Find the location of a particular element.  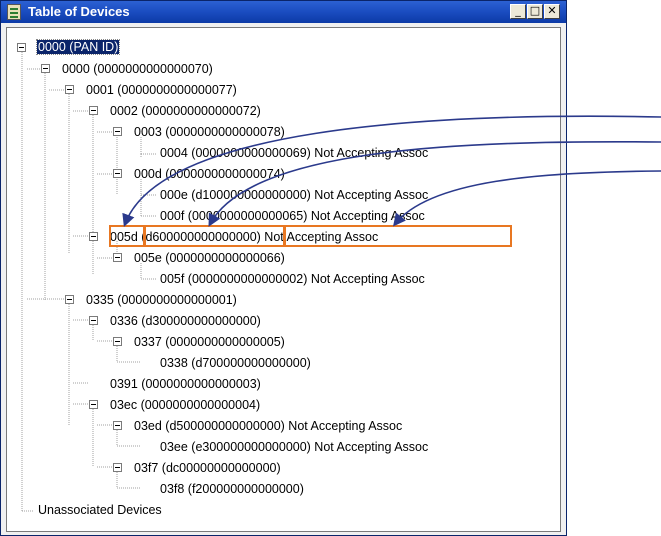

tree-node: 005e (0000000000000066) is located at coordinates (209, 258).